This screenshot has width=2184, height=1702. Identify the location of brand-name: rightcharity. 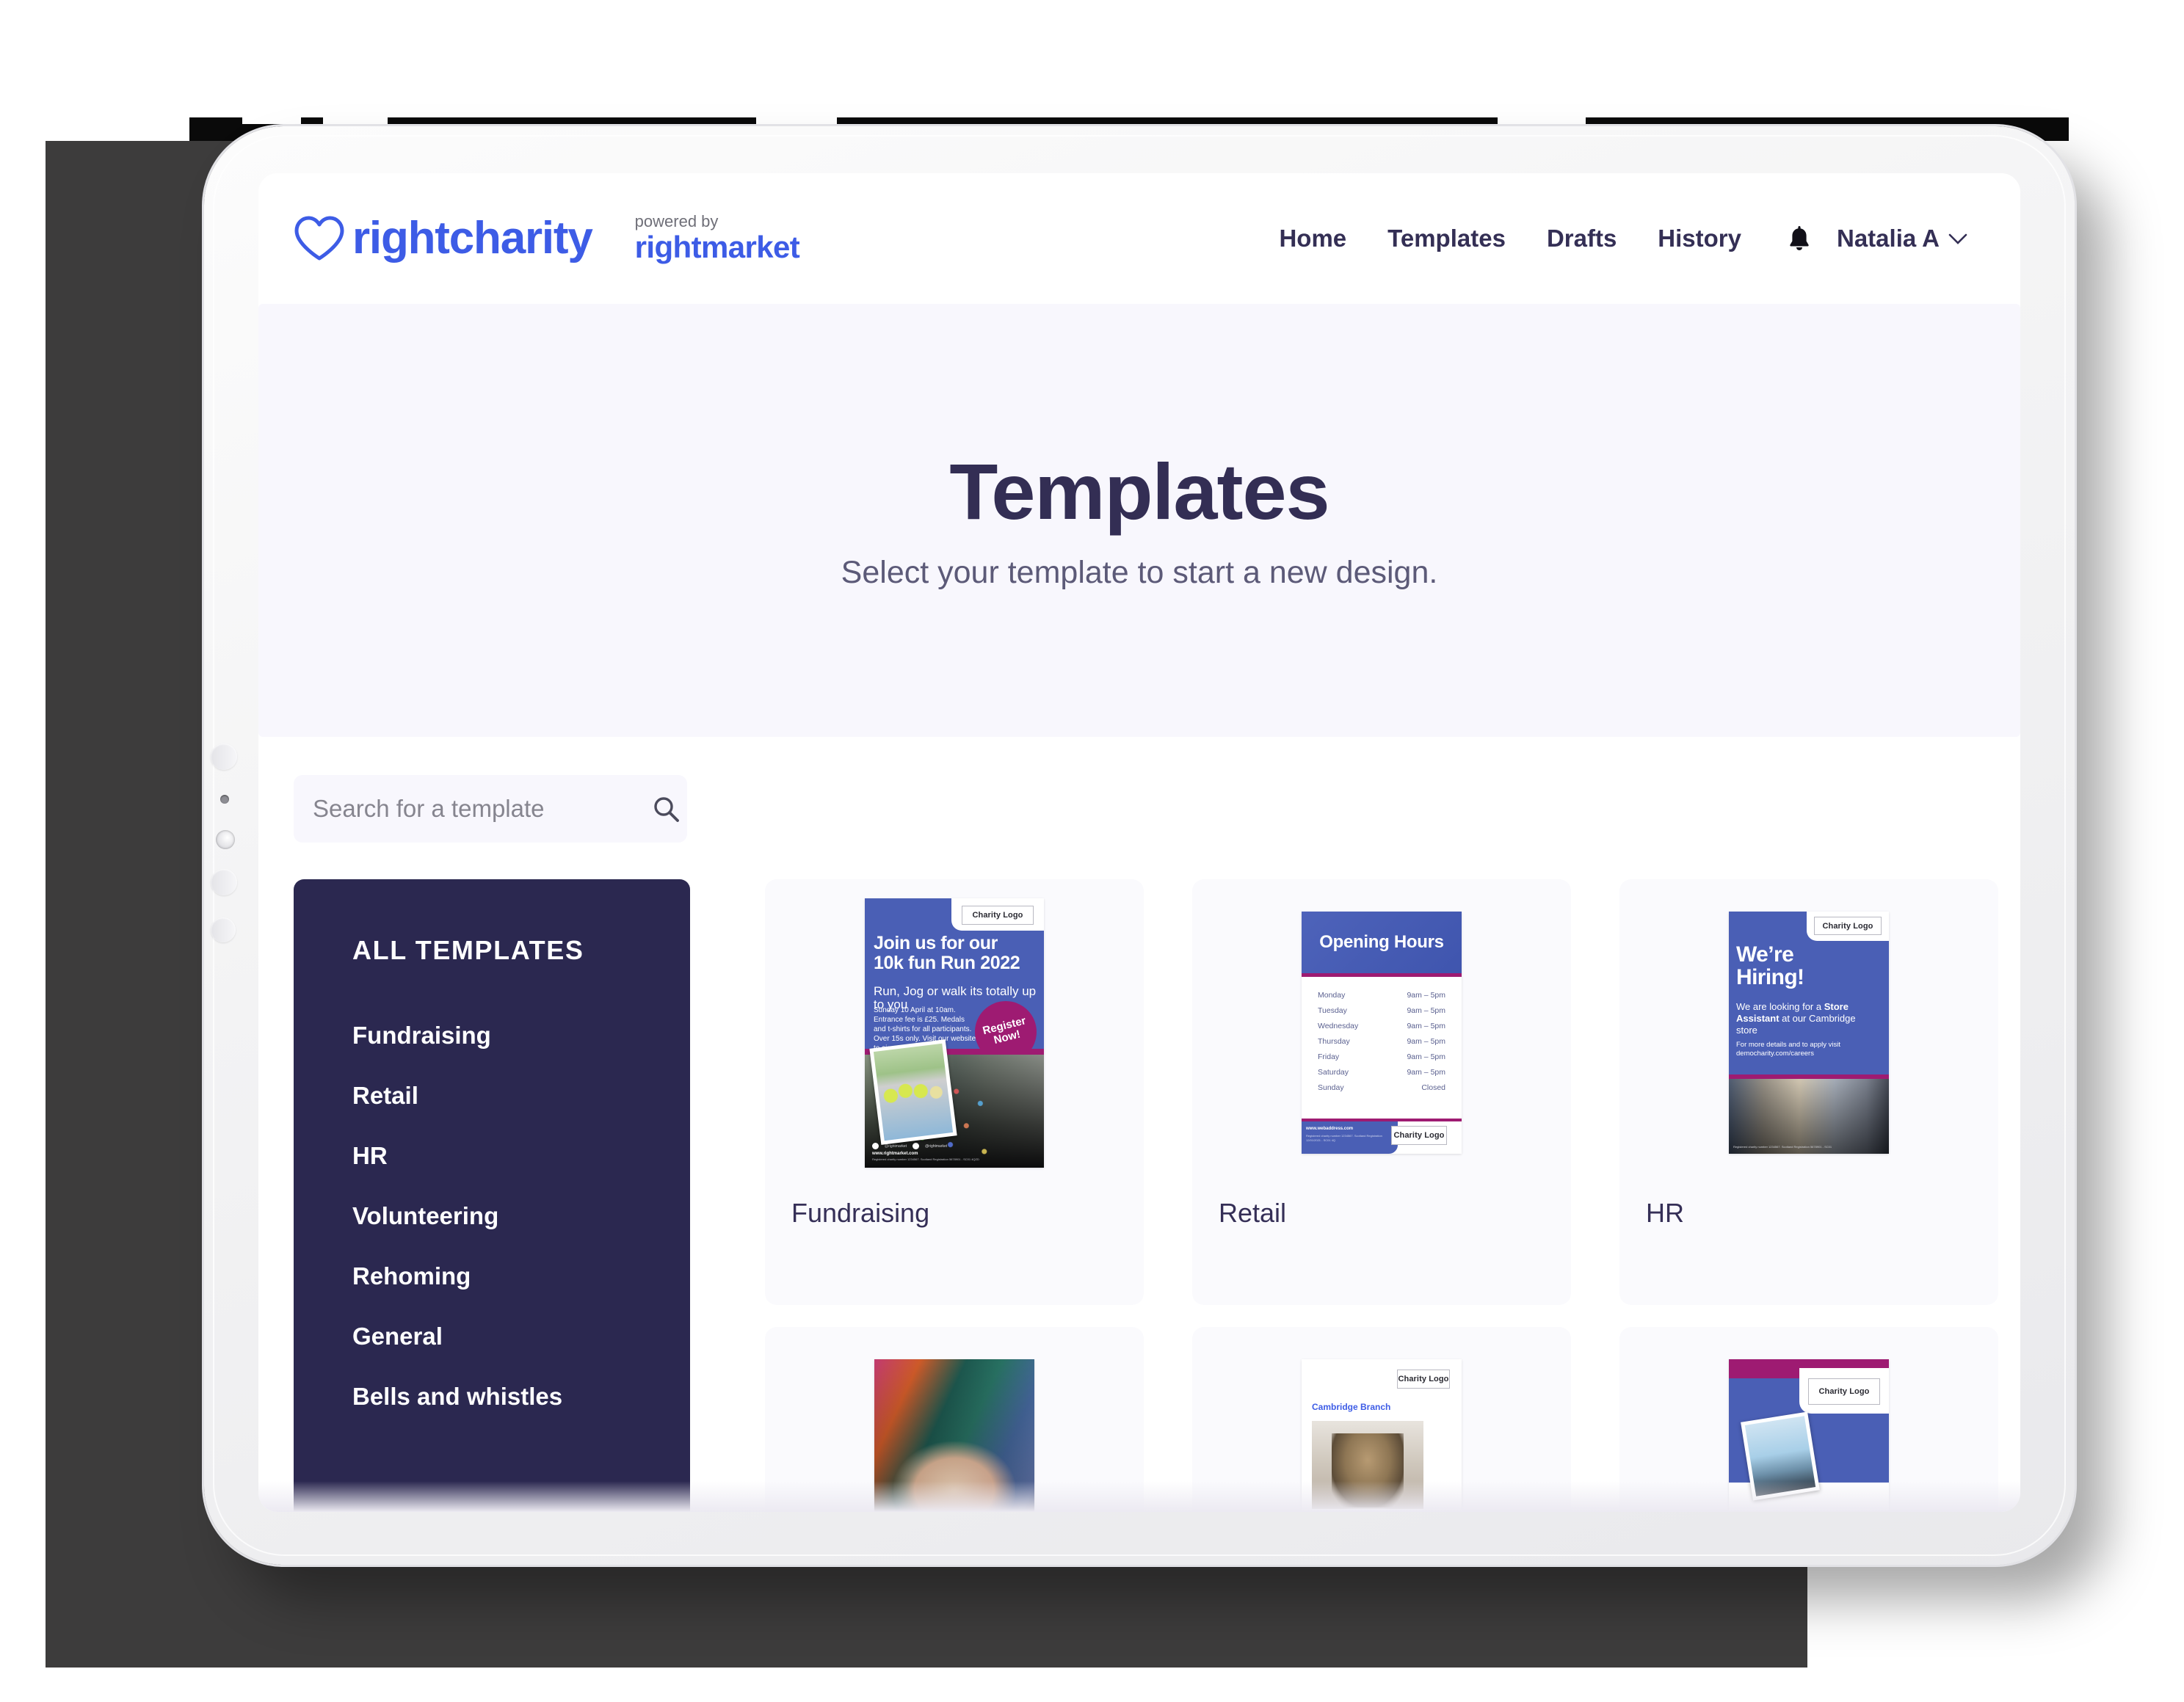
(473, 238).